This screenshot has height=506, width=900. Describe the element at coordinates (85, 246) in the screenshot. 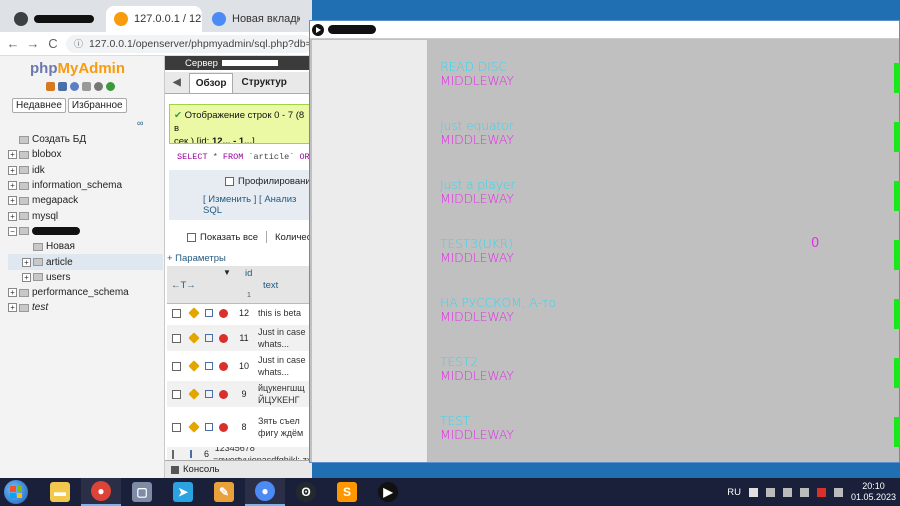

I see `tree-node: Новая` at that location.